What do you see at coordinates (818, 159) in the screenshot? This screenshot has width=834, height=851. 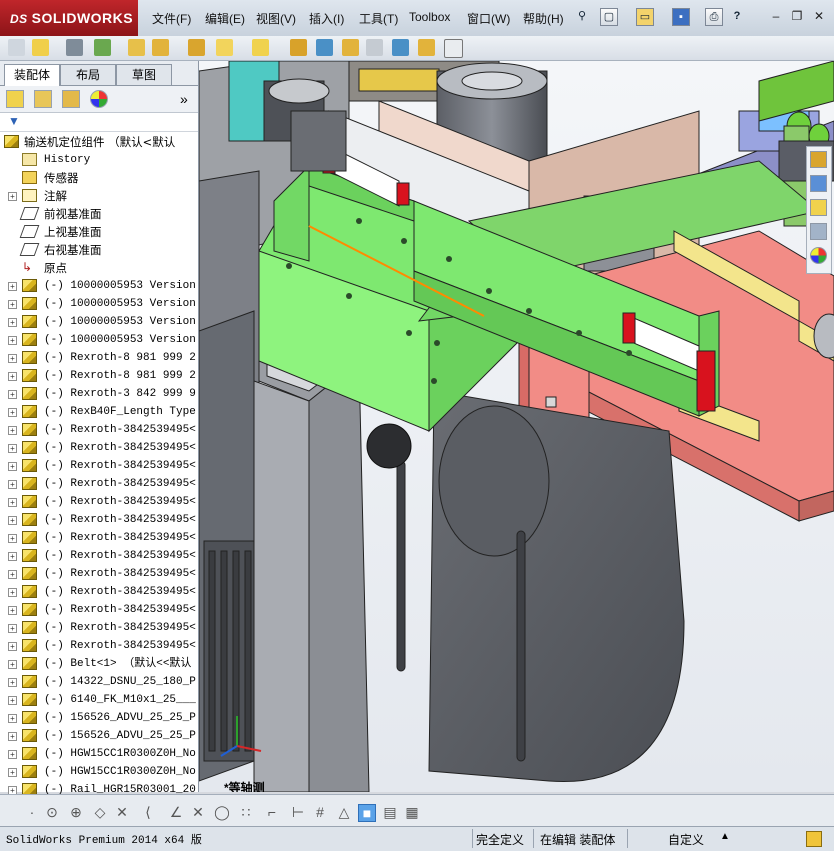 I see `resources-icon` at bounding box center [818, 159].